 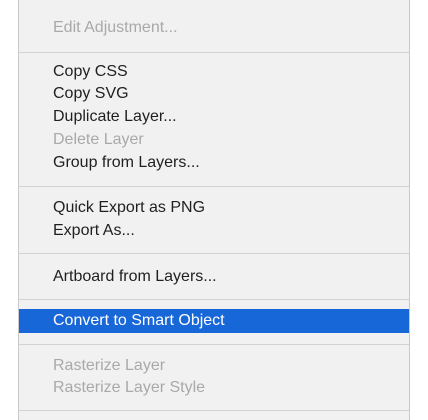 What do you see at coordinates (129, 387) in the screenshot?
I see `menu-item-rasterize-layer-style: Rasterize Layer Style` at bounding box center [129, 387].